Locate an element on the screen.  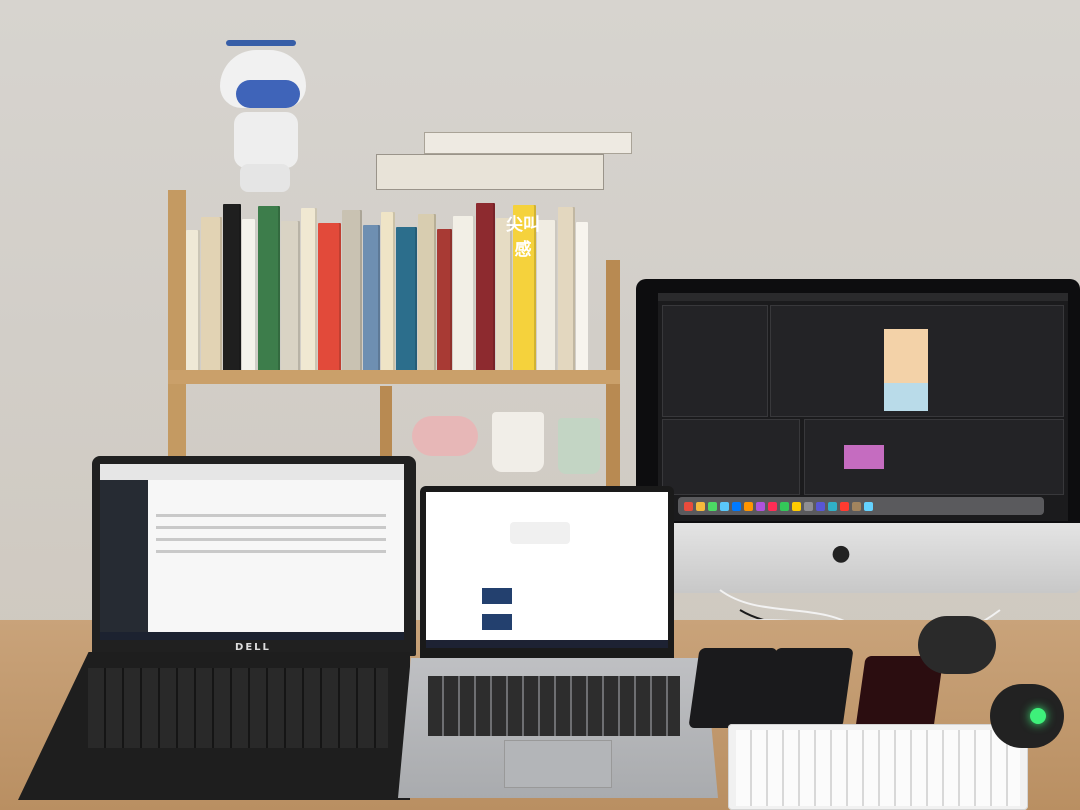
hp-lid is located at coordinates (547, 572).